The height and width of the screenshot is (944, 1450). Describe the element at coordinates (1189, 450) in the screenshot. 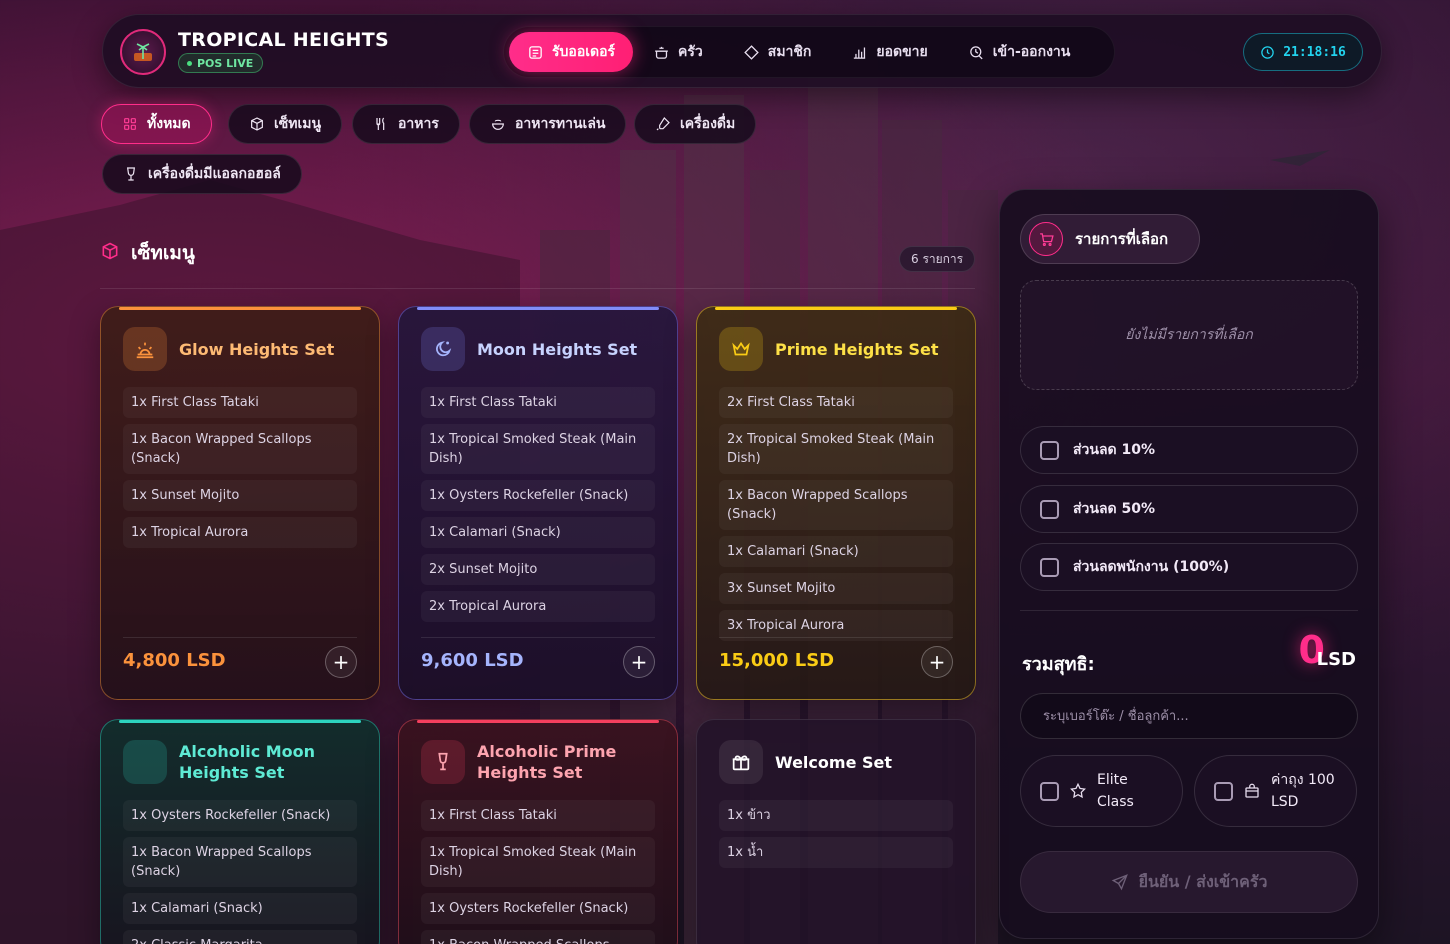

I see `discount-10-option: ส่วนลด 10%` at that location.